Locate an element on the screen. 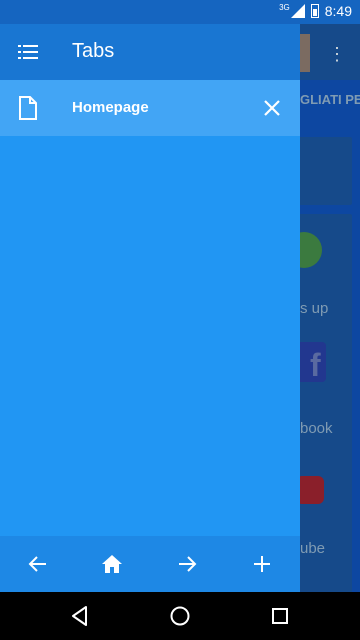  drawer-bottom-bar is located at coordinates (150, 564).